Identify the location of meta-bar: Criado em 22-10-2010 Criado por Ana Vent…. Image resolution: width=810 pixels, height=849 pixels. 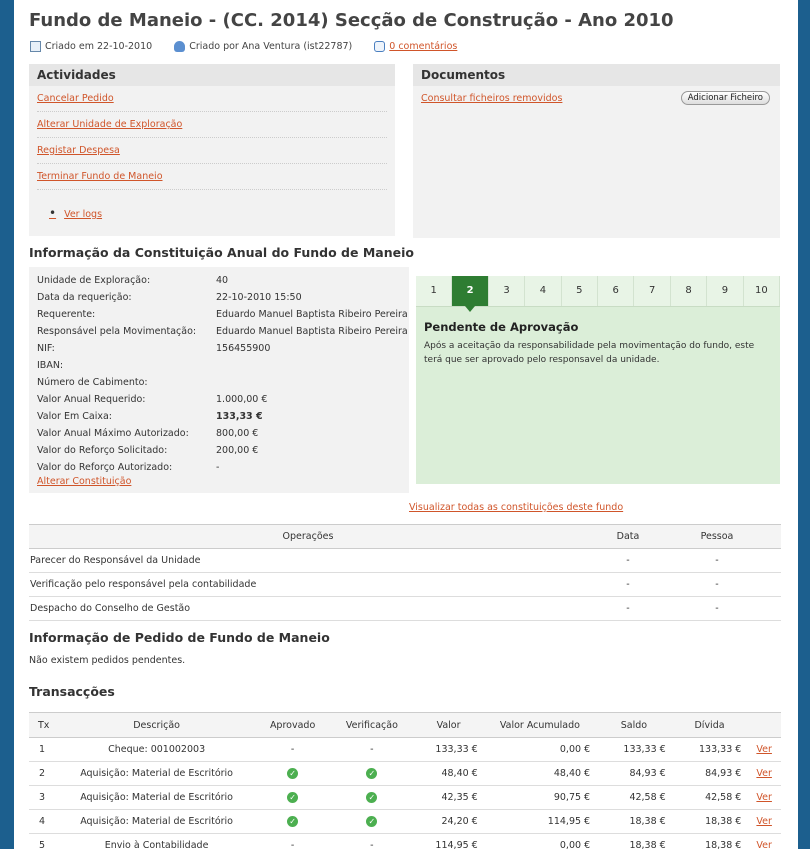
(254, 46).